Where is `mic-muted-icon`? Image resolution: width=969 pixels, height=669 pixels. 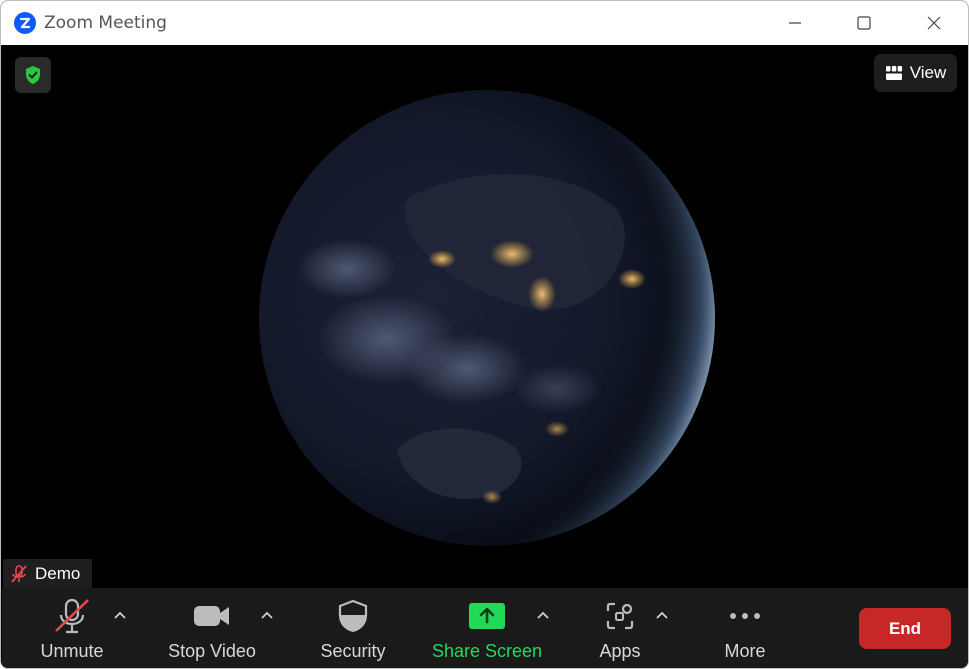 mic-muted-icon is located at coordinates (72, 616).